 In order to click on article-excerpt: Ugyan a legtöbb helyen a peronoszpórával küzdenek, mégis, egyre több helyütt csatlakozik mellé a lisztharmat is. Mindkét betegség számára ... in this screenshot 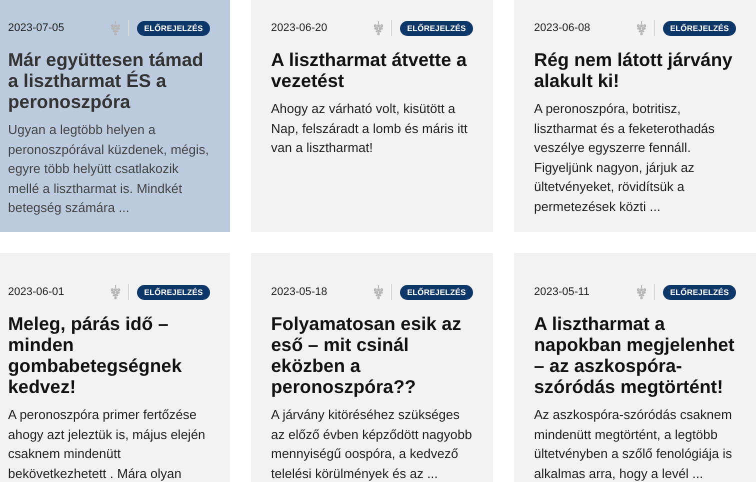, I will do `click(109, 169)`.